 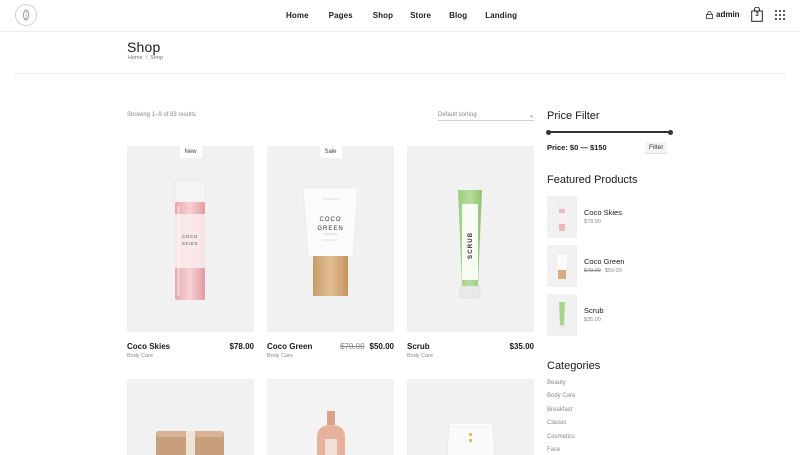 I want to click on account-link: admin, so click(x=723, y=14).